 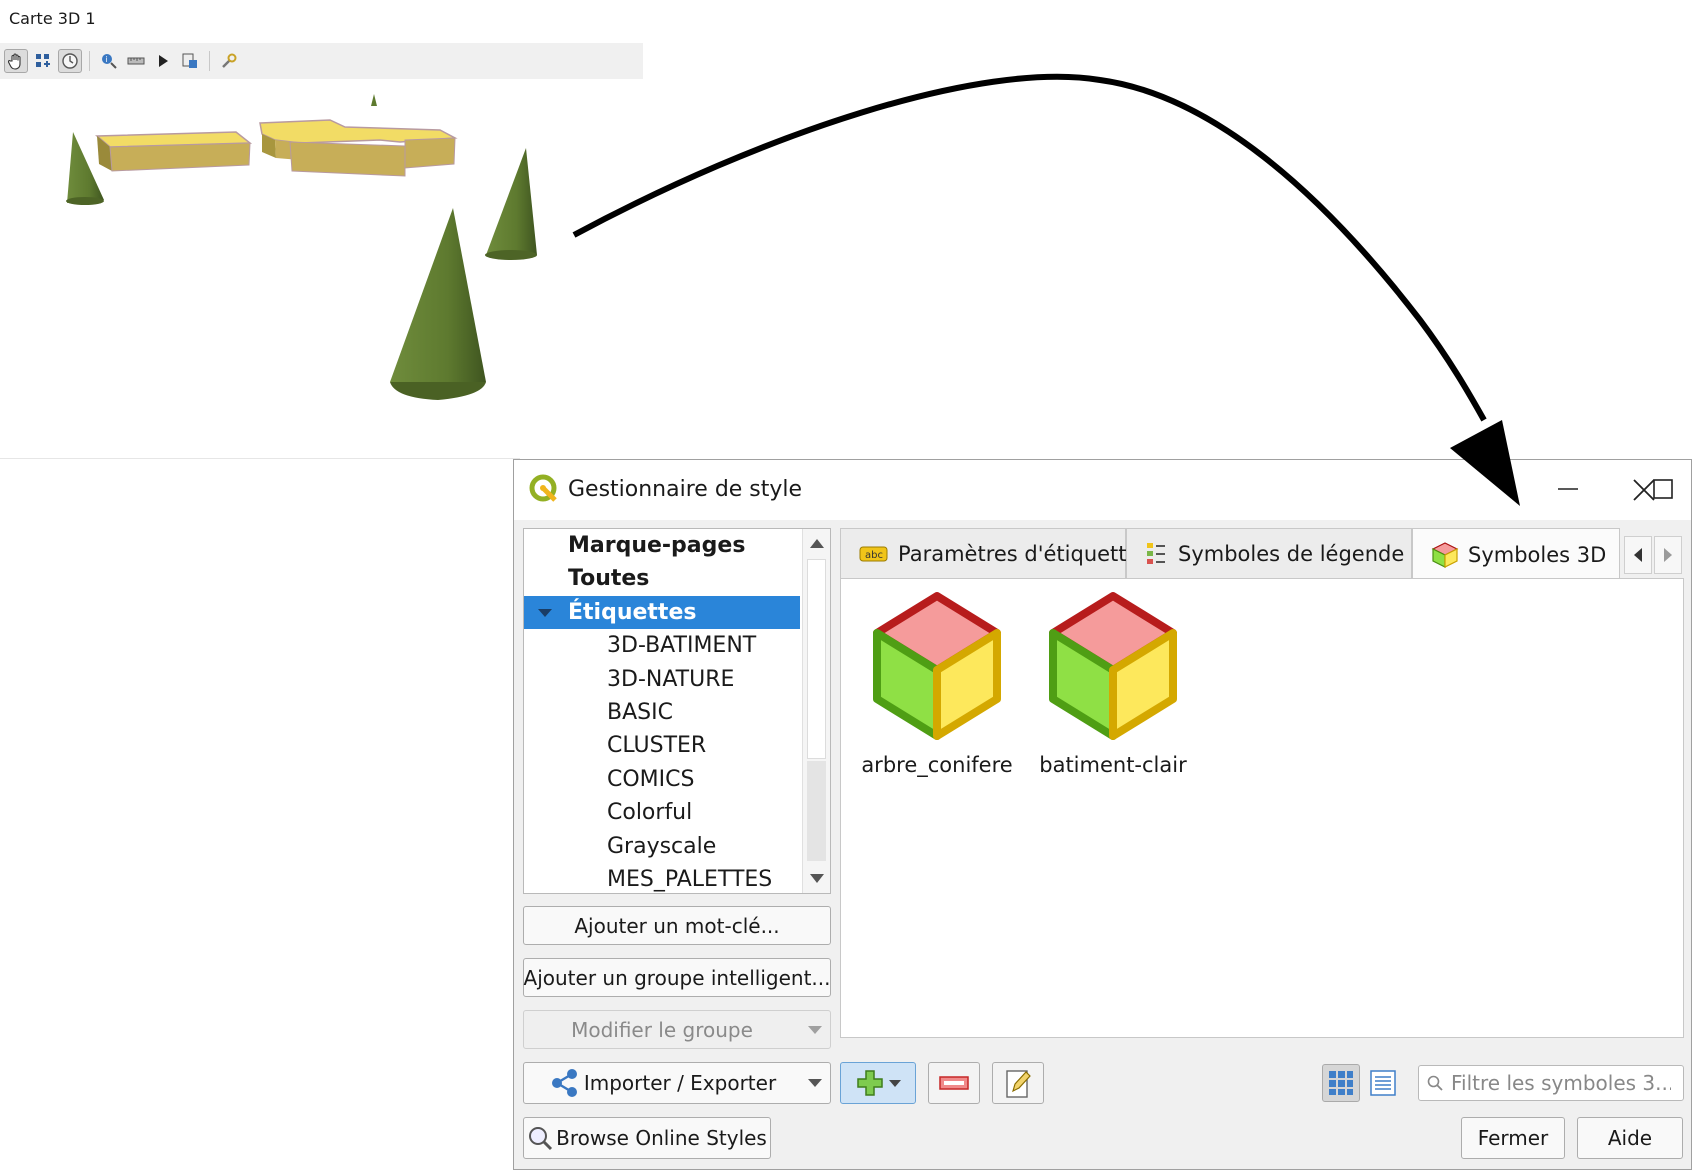 I want to click on add-symbol-button, so click(x=878, y=1083).